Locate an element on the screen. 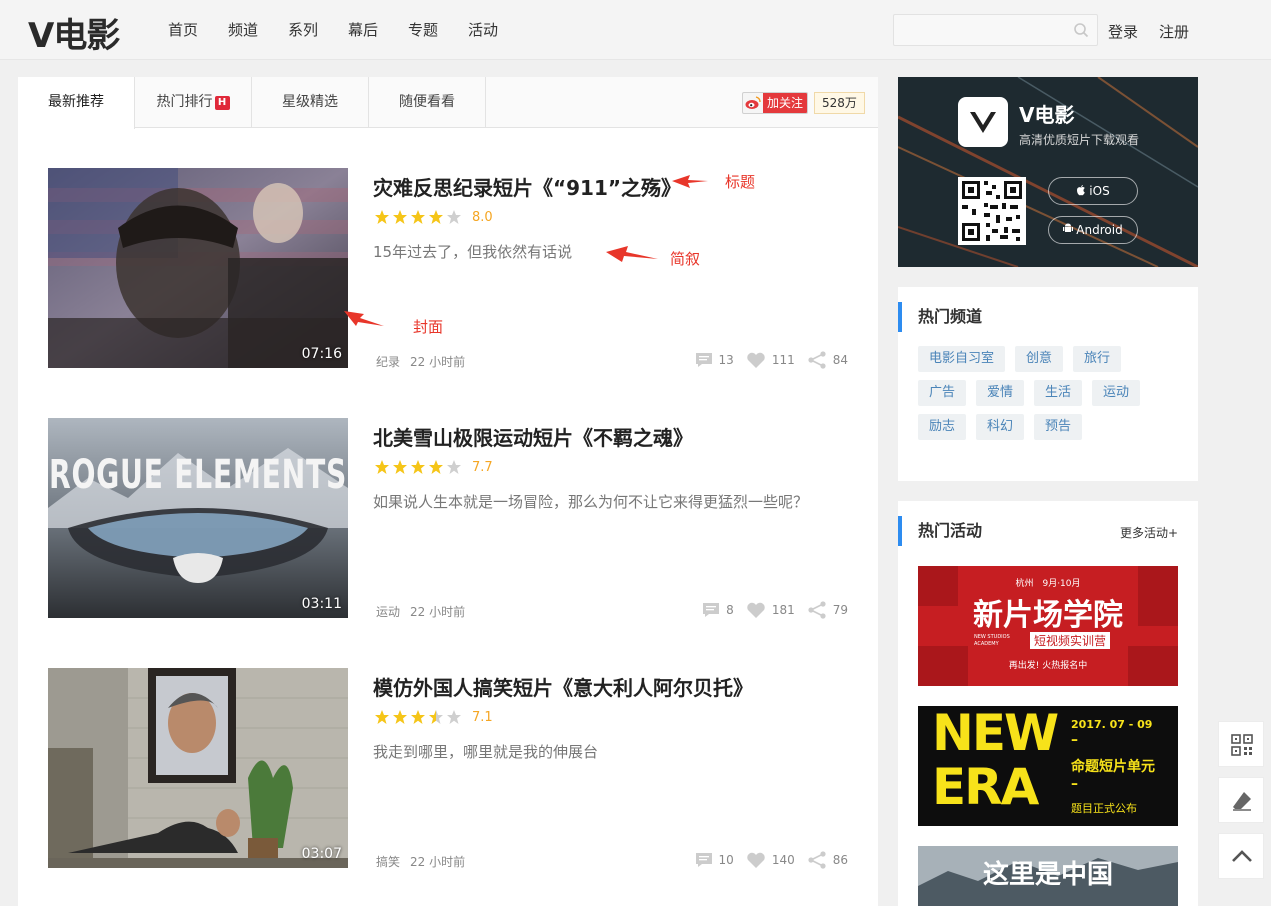  android-icon is located at coordinates (1068, 227).